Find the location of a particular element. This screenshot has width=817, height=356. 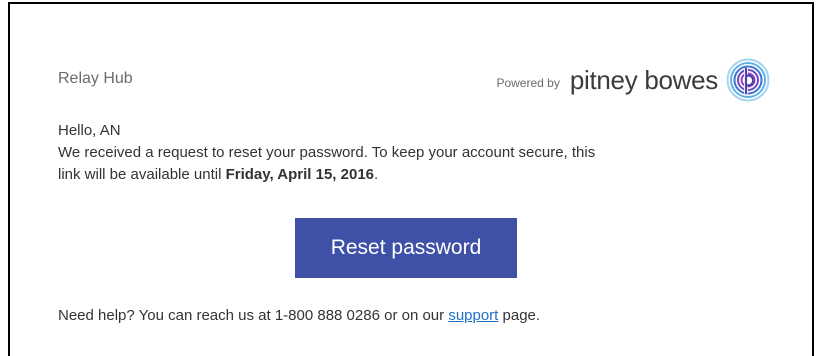

expiry-date: Friday, April 15, 2016 is located at coordinates (299, 174).